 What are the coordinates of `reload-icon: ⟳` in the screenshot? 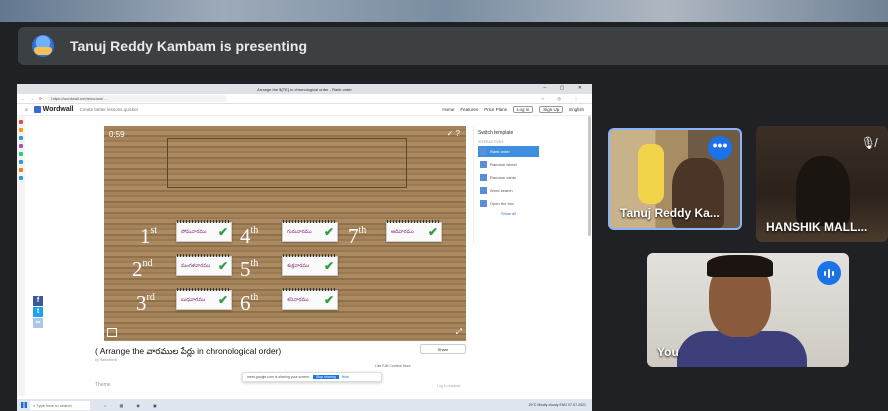 It's located at (40, 98).